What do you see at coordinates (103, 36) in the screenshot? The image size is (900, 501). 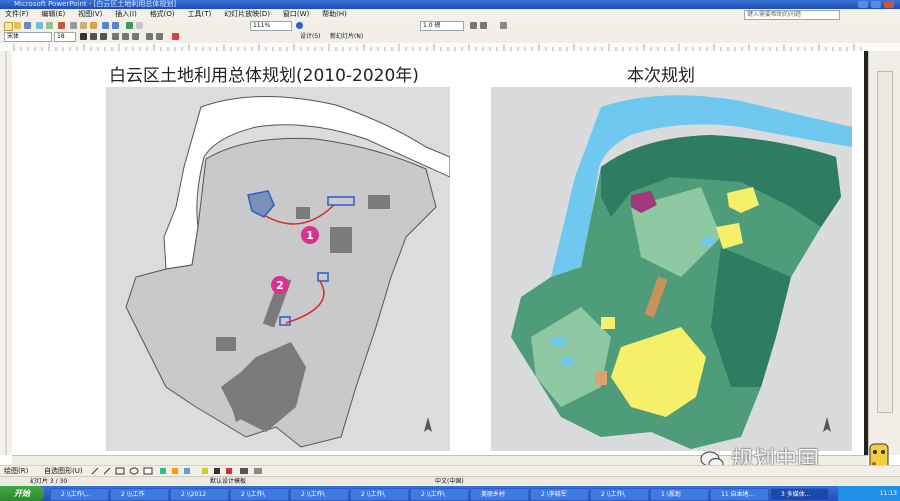 I see `underline-icon` at bounding box center [103, 36].